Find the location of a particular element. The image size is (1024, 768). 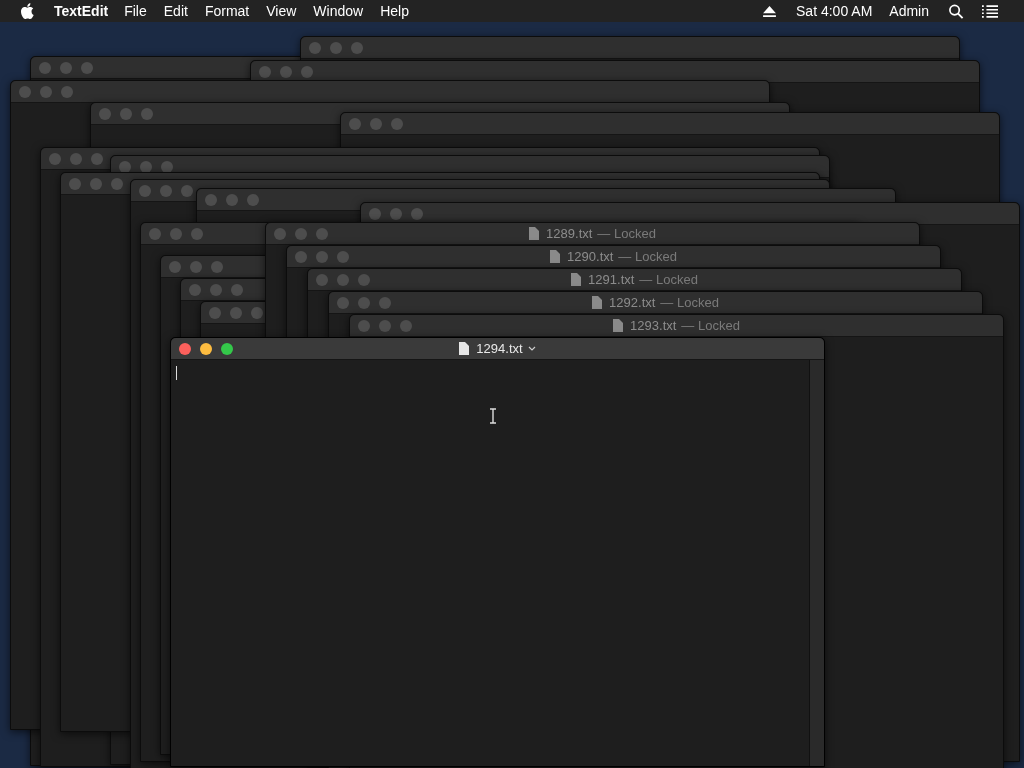

user-menu: Admin is located at coordinates (909, 11).